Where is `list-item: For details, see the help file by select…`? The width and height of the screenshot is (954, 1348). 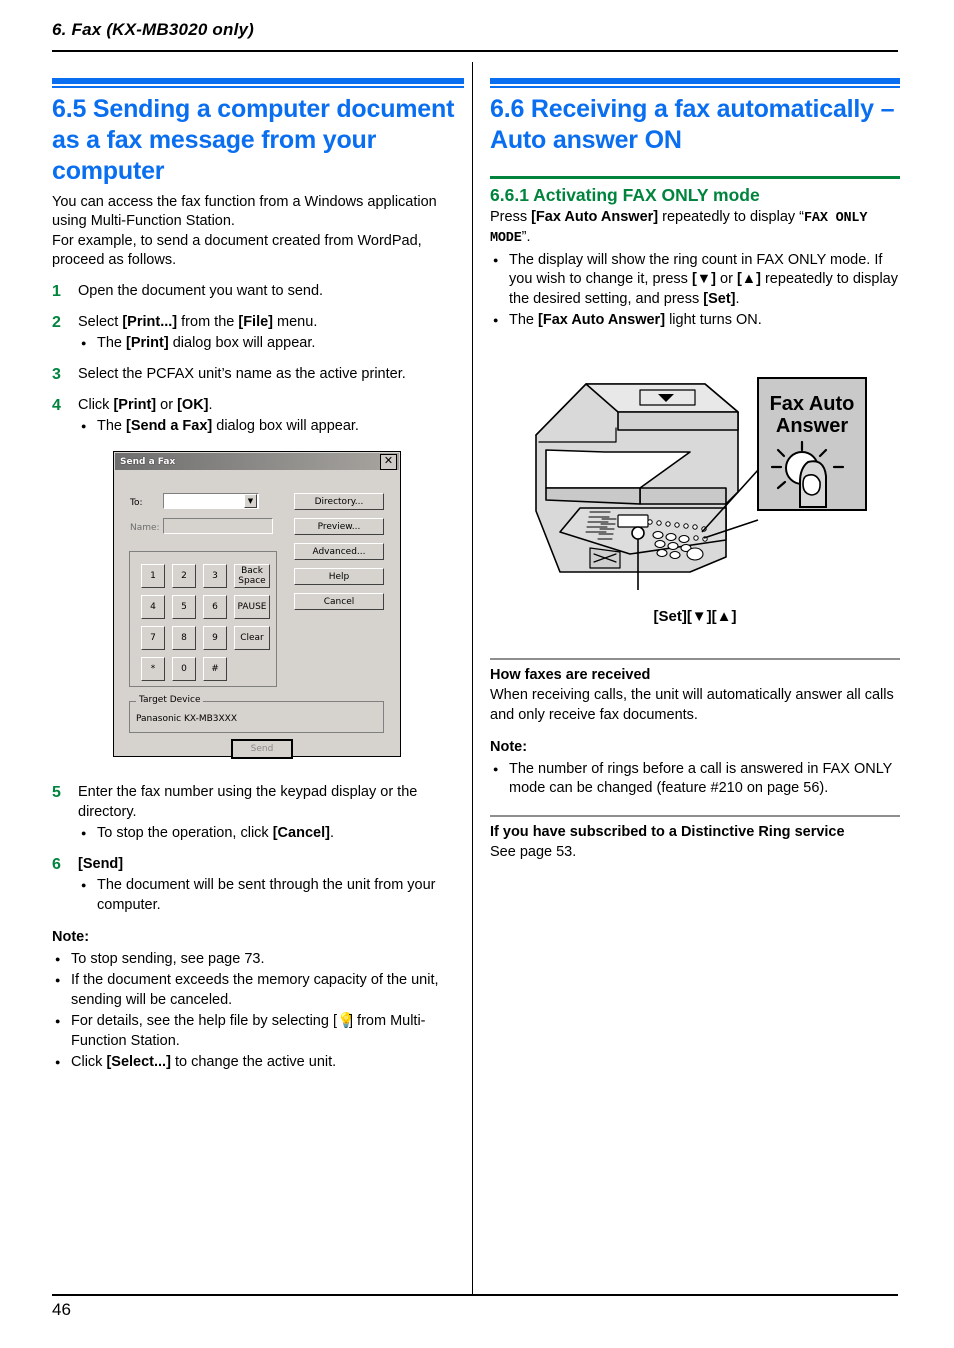 list-item: For details, see the help file by select… is located at coordinates (258, 1031).